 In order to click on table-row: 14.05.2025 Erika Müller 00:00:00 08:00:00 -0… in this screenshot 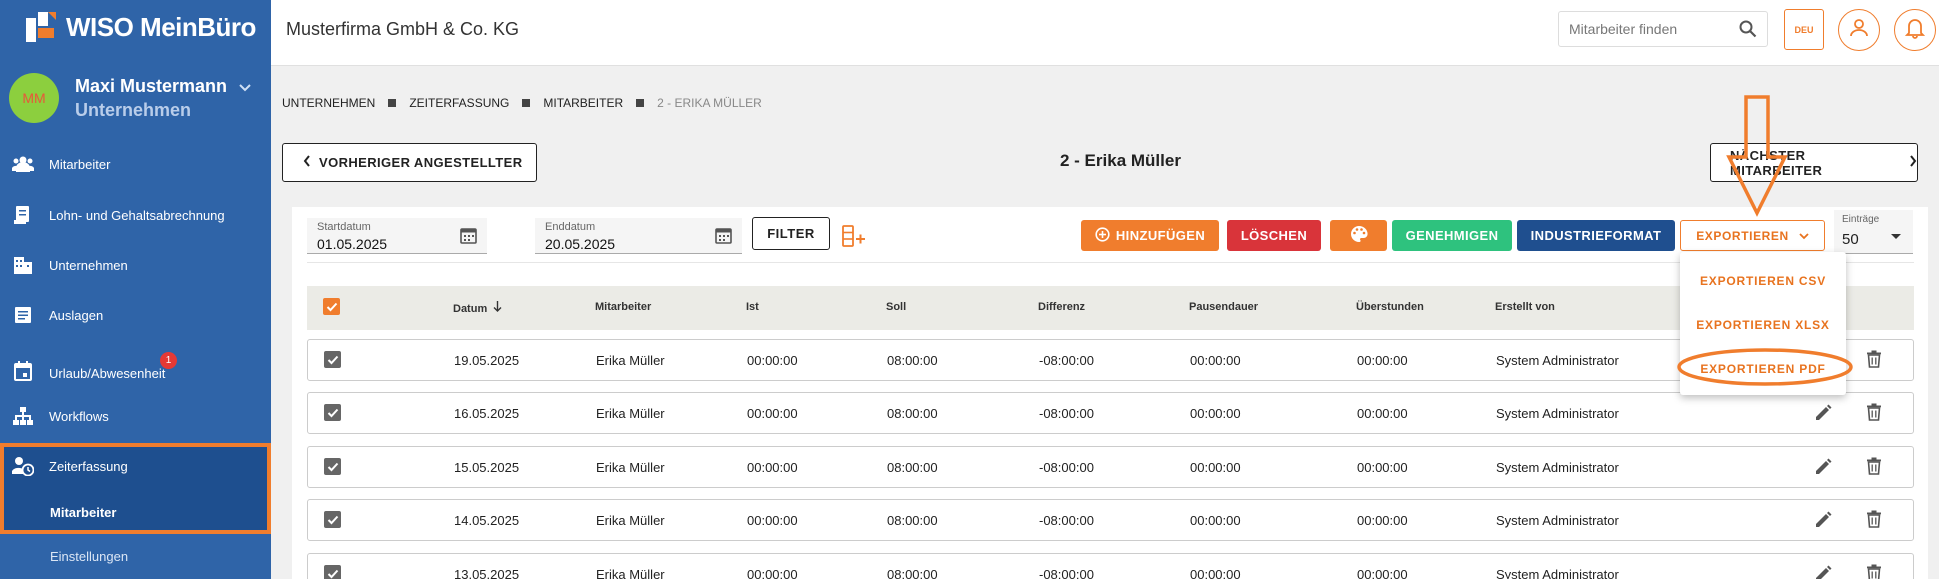, I will do `click(1110, 520)`.